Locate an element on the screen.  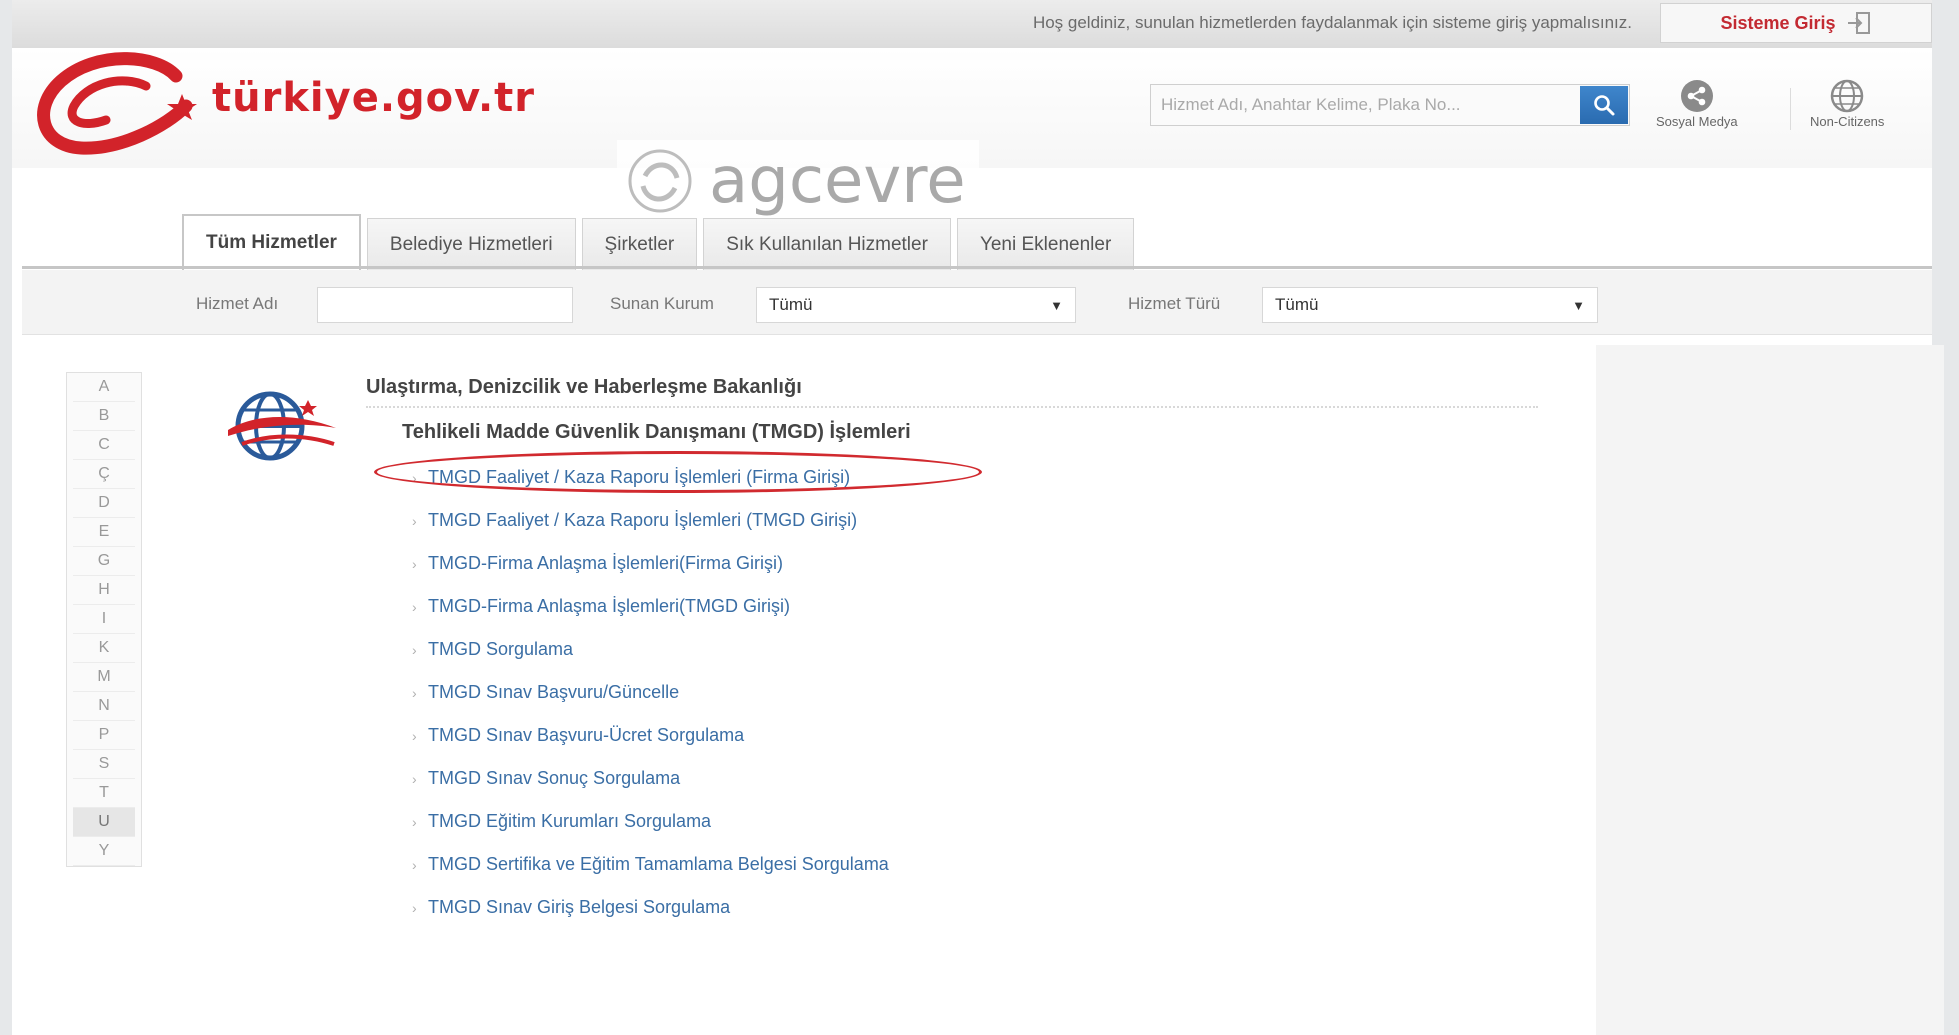
alphabet-letter: N is located at coordinates (104, 706).